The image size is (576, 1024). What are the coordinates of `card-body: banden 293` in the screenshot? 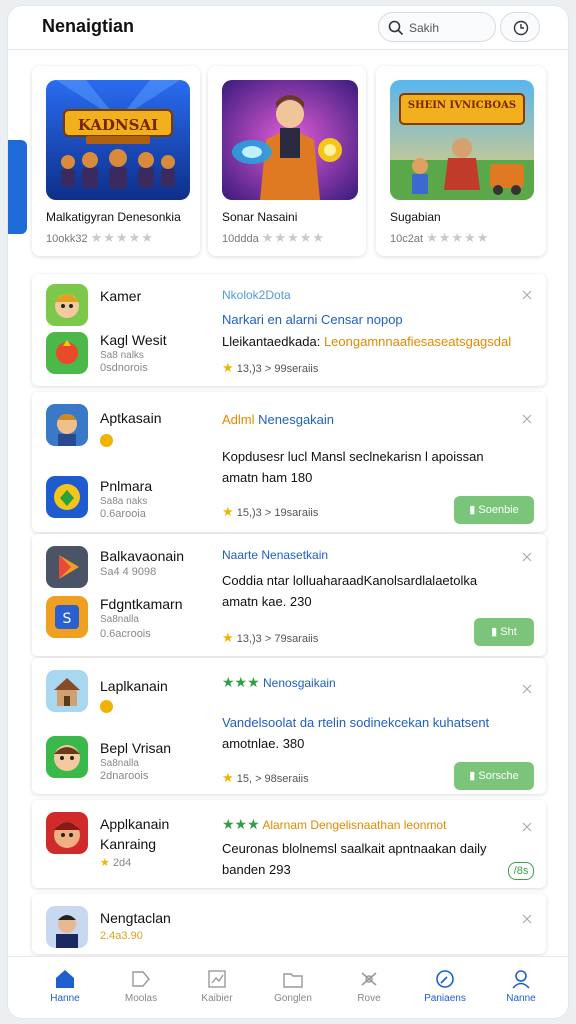 It's located at (256, 869).